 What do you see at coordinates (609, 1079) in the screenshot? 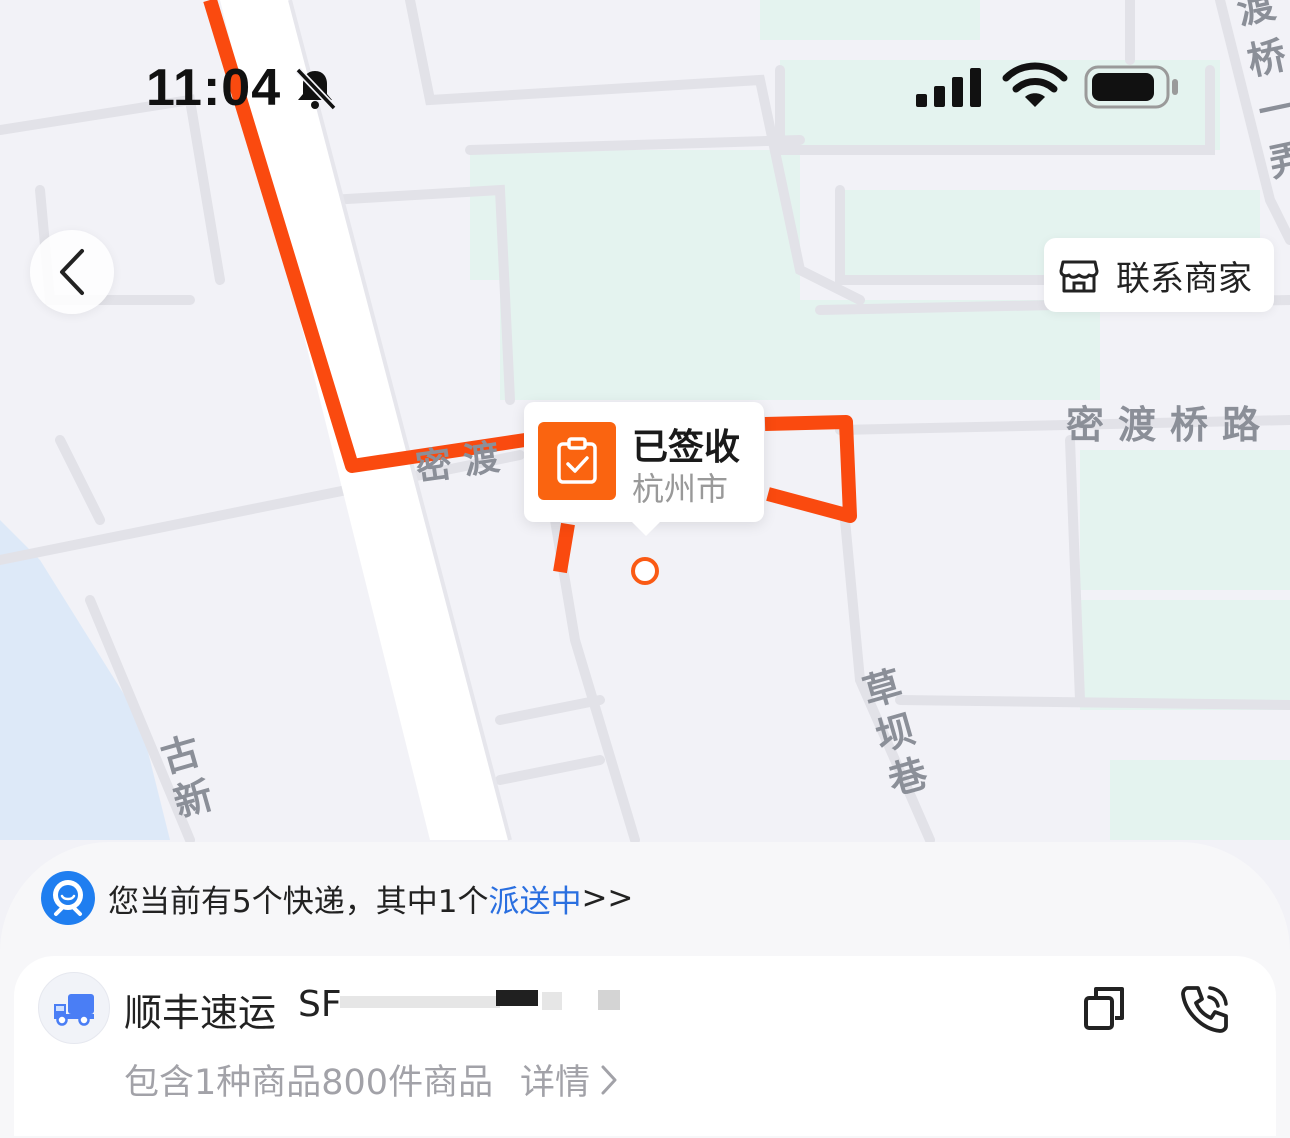
I see `chevron-right-icon` at bounding box center [609, 1079].